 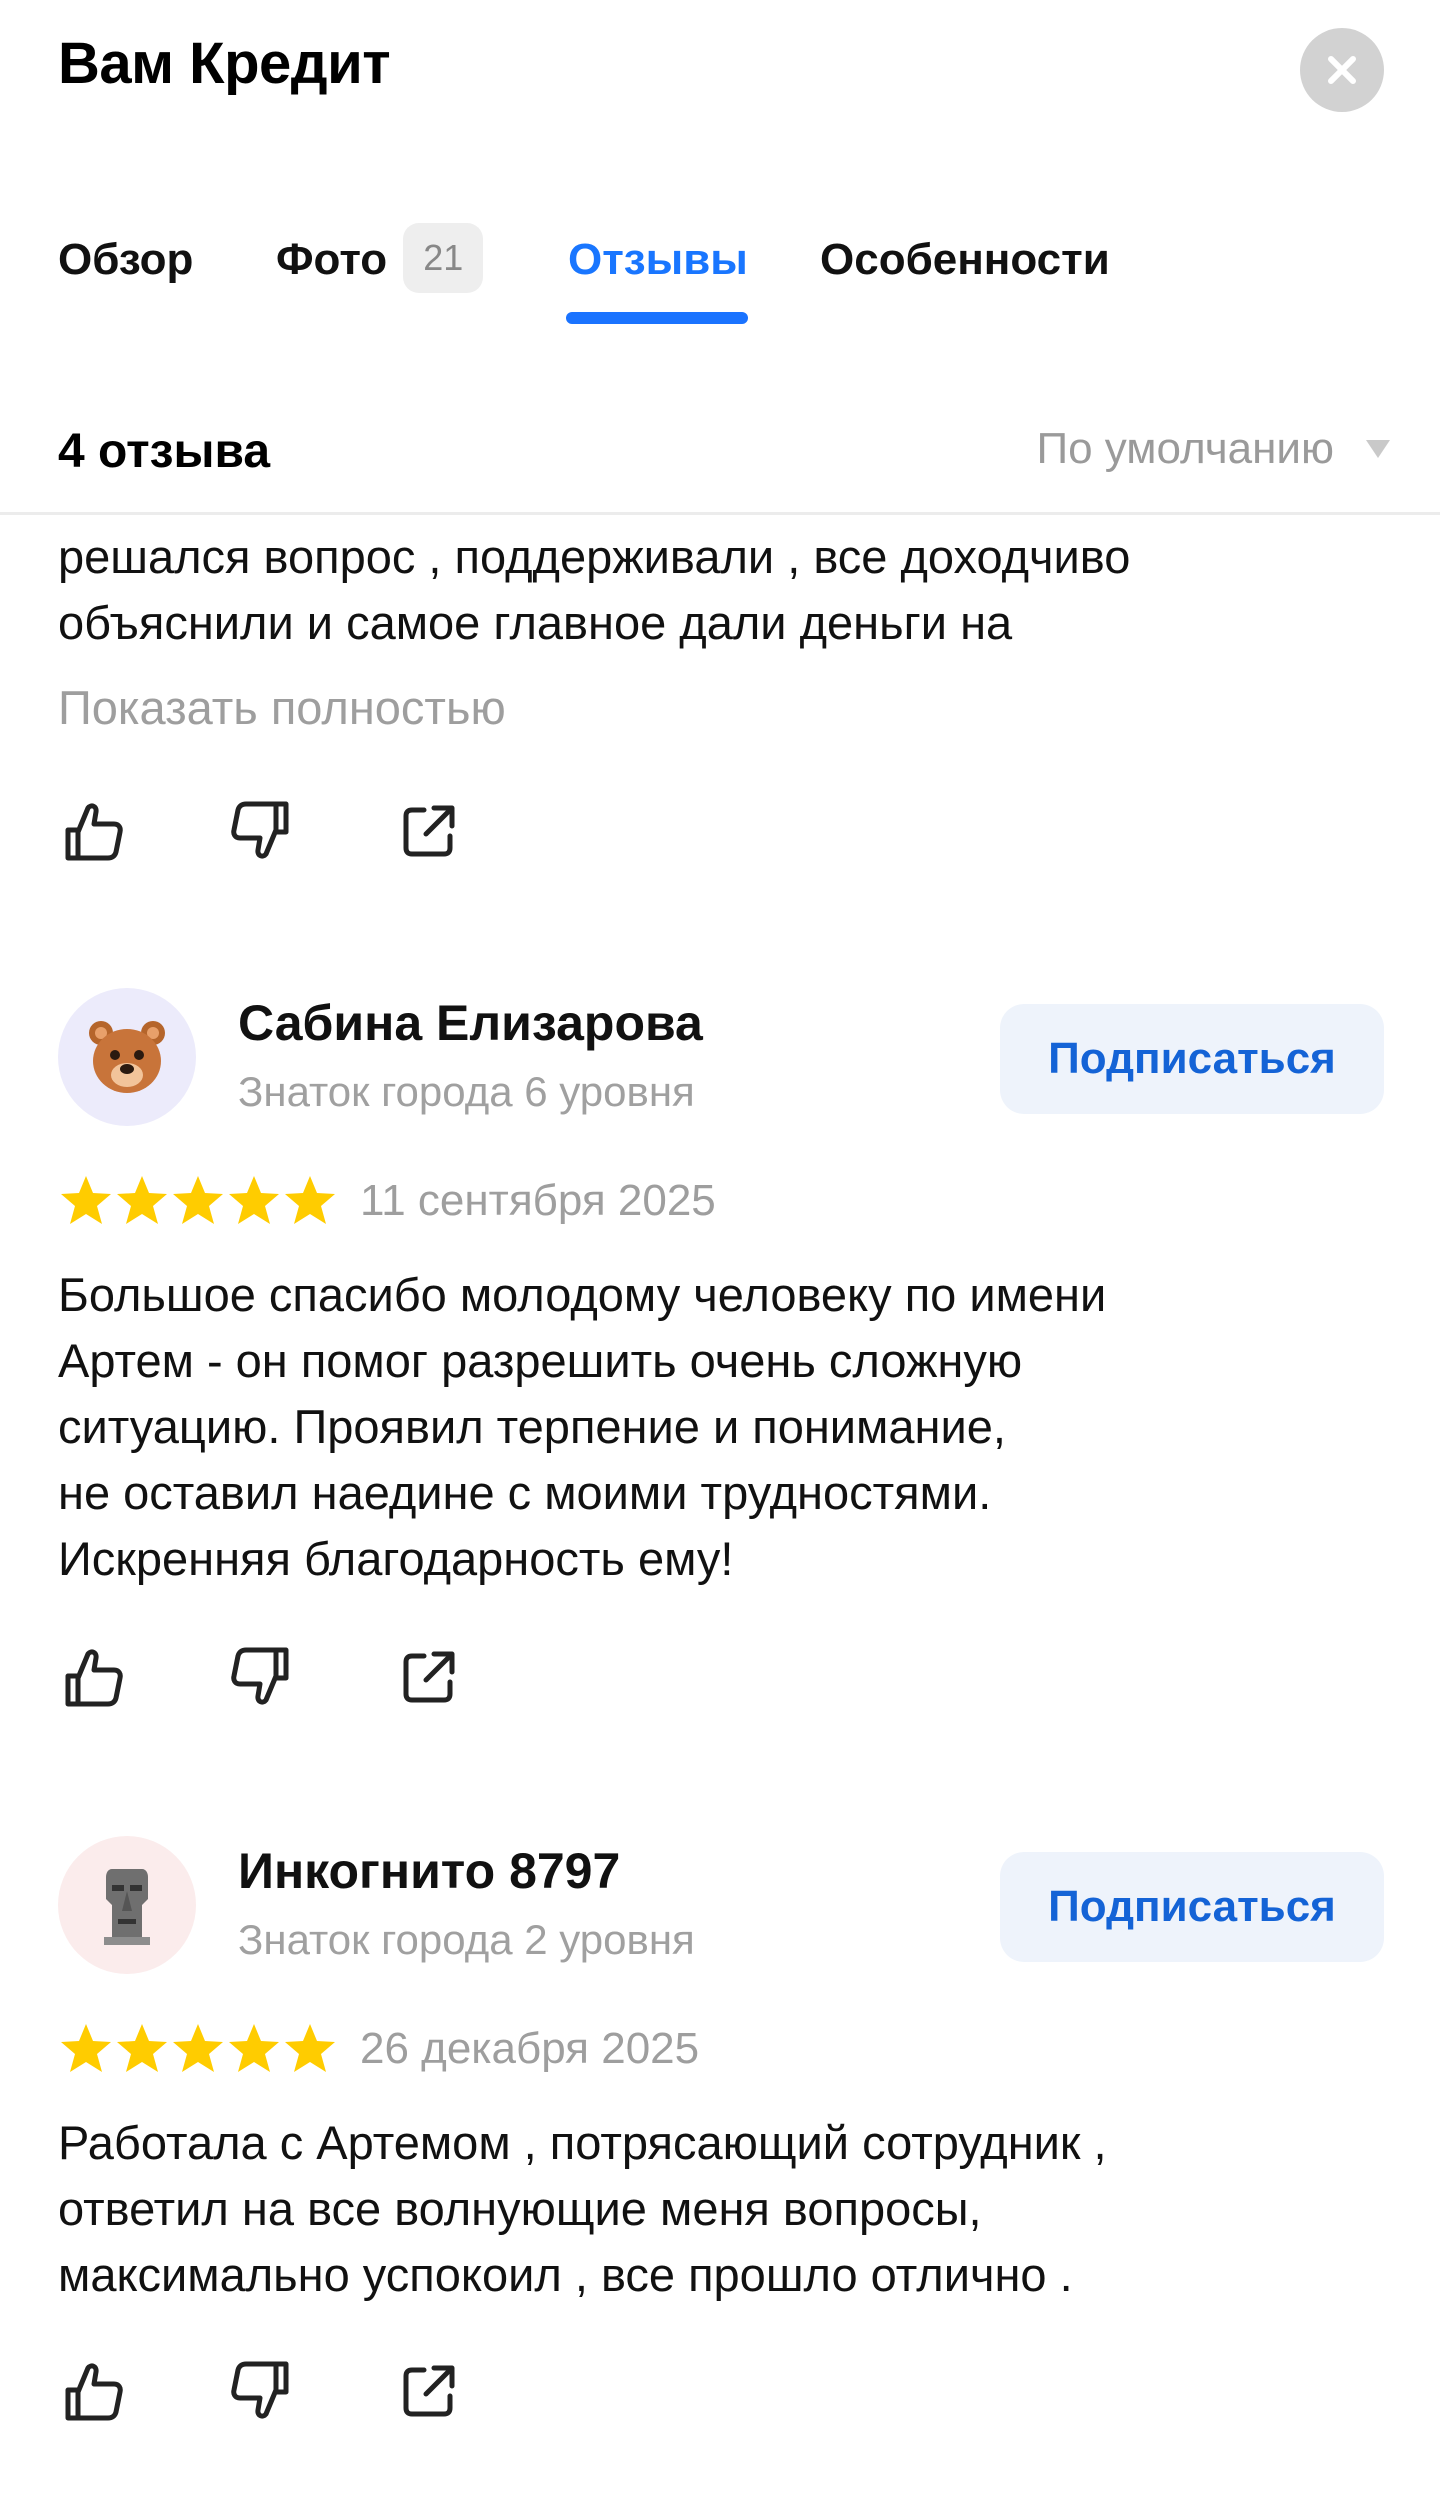 I want to click on author-name: Сабина Елизарова, so click(x=470, y=1023).